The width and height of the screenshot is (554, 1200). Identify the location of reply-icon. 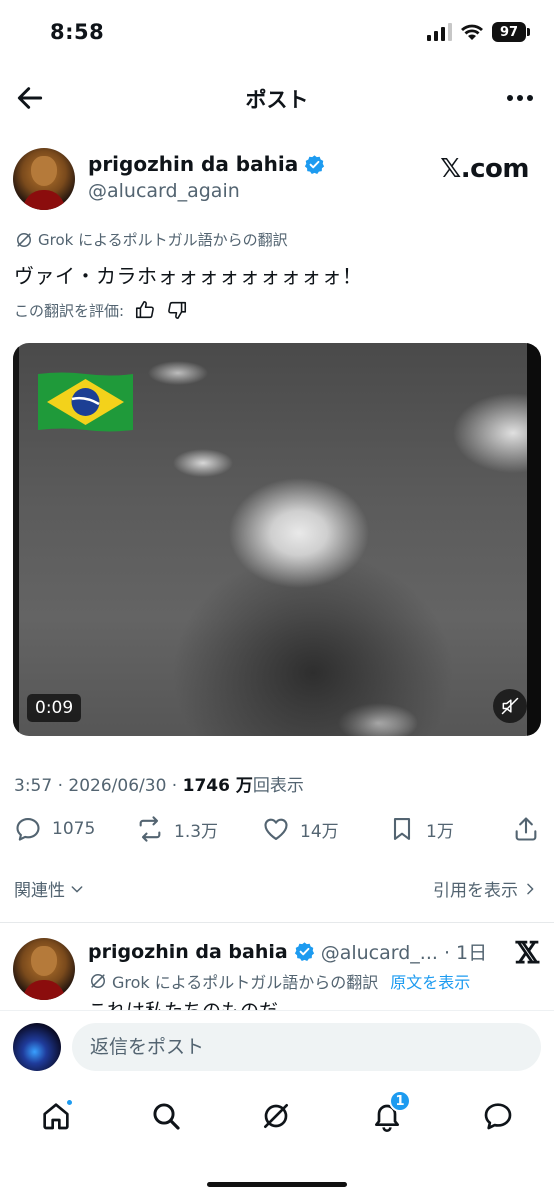
(28, 829).